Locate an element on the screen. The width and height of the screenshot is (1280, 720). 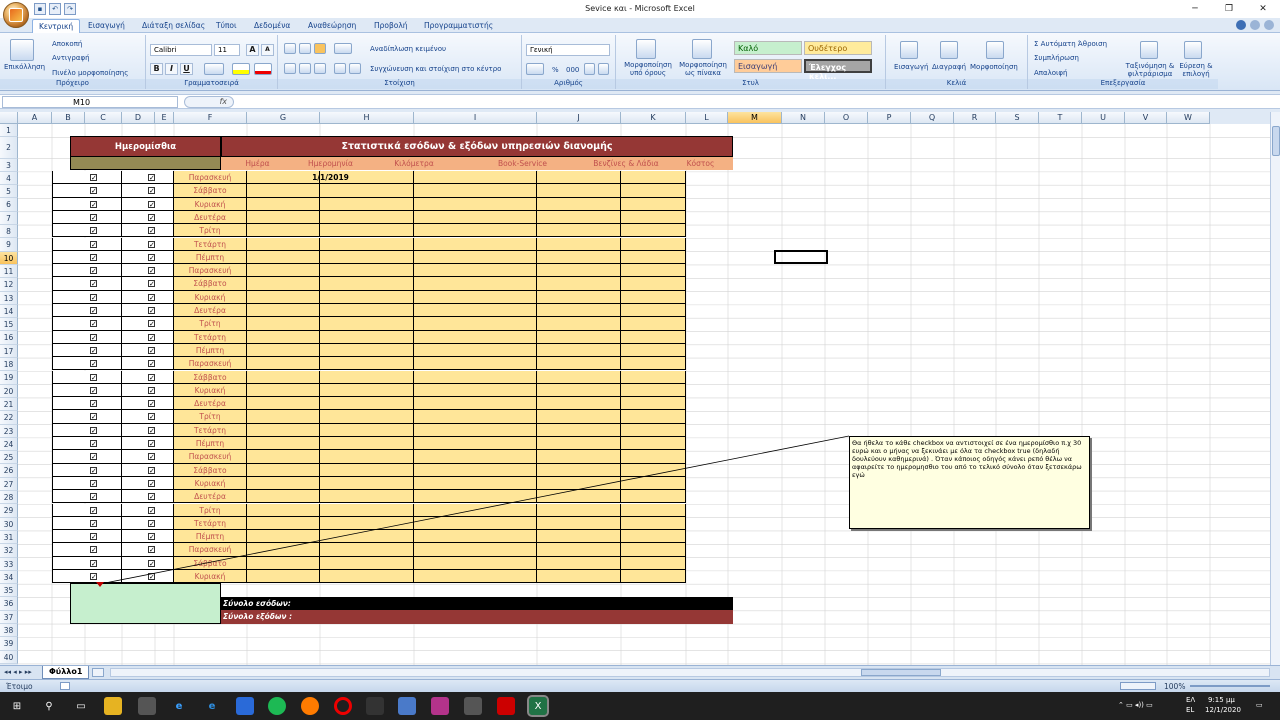
format-painter-button: Πινέλο μορφοποίησης is located at coordinates (90, 73).